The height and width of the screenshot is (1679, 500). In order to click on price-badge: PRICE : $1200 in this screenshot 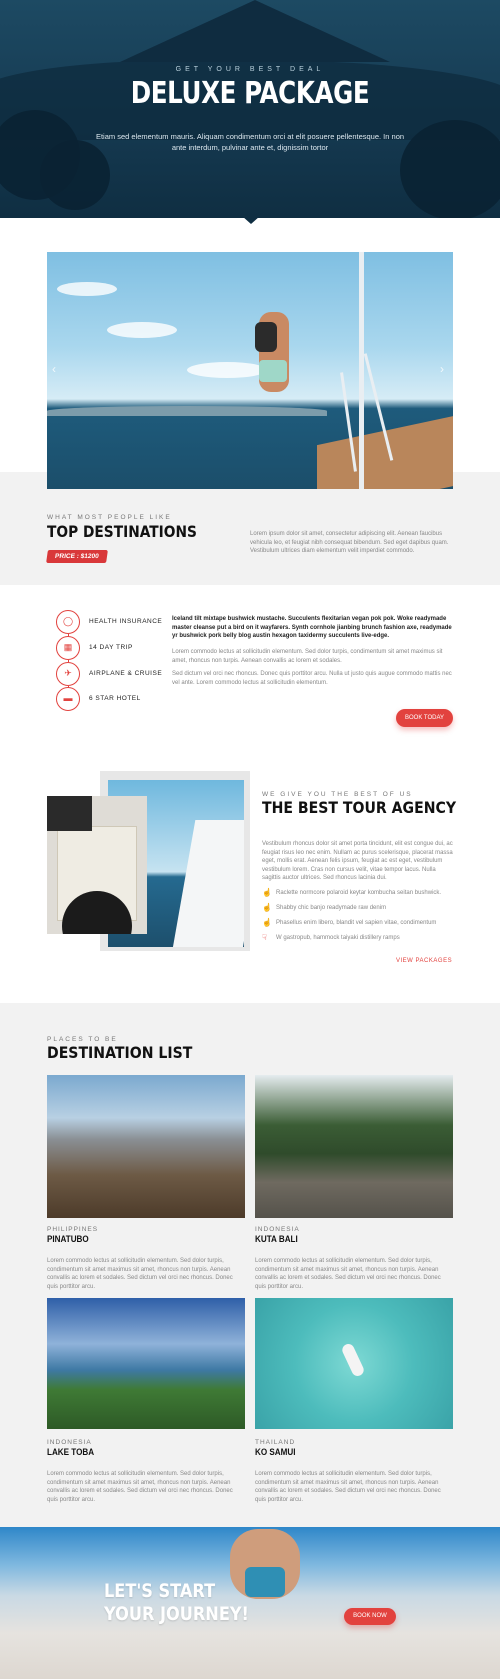, I will do `click(77, 556)`.